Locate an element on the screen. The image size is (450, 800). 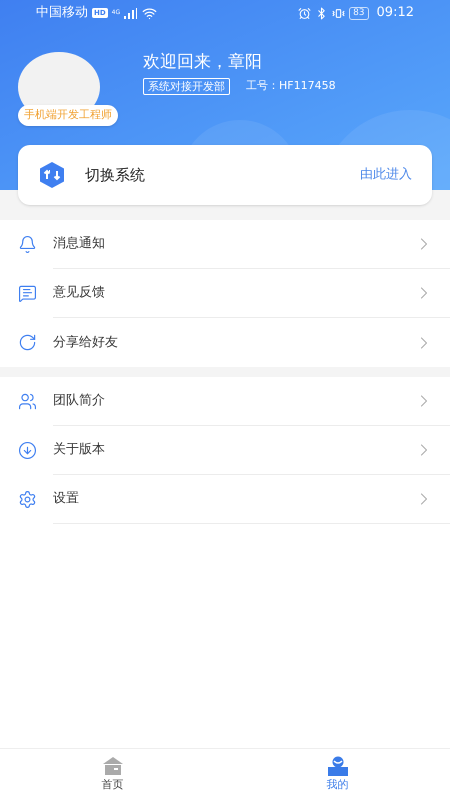
nav-tab: 首页 is located at coordinates (112, 774).